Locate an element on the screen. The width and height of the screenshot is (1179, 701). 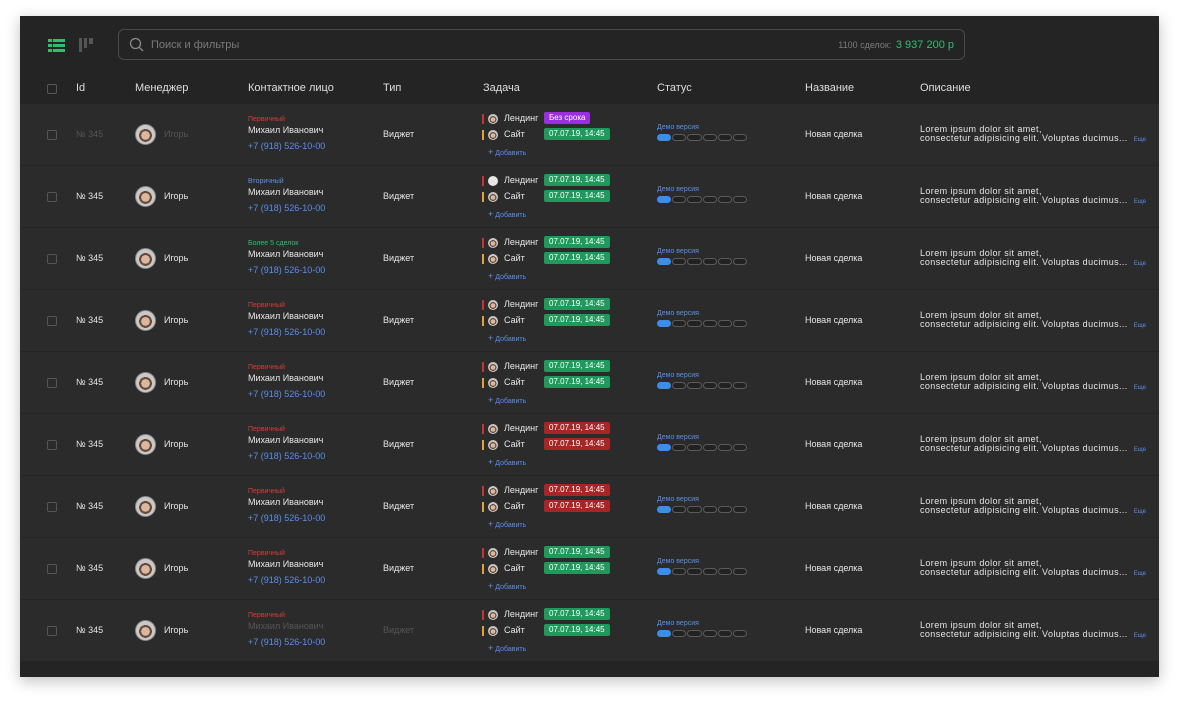
col-id: Id is located at coordinates (80, 88).